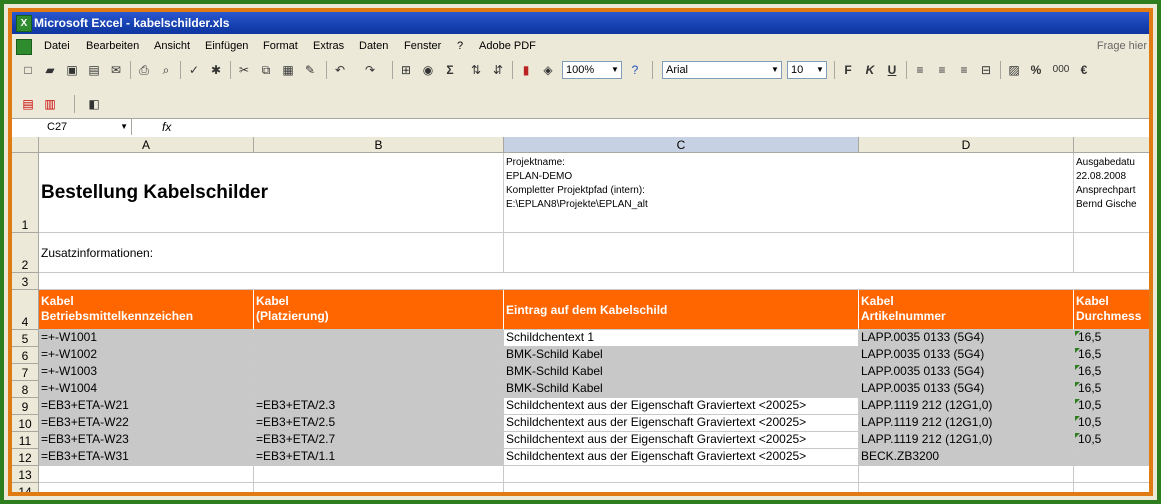  What do you see at coordinates (379, 440) in the screenshot?
I see `table-row-cell: =EB3+ETA/2.7` at bounding box center [379, 440].